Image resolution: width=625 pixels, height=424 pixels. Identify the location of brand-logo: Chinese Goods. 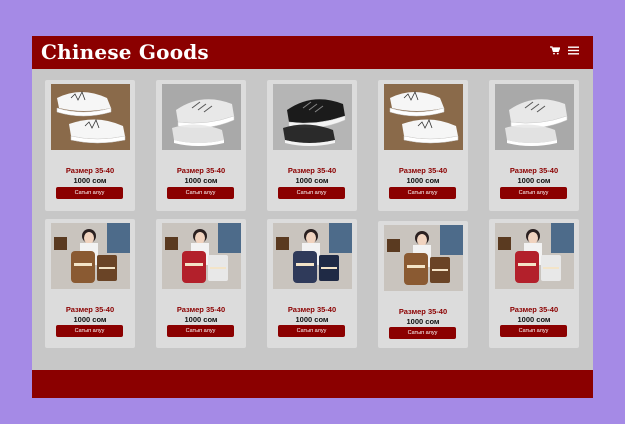
(125, 52).